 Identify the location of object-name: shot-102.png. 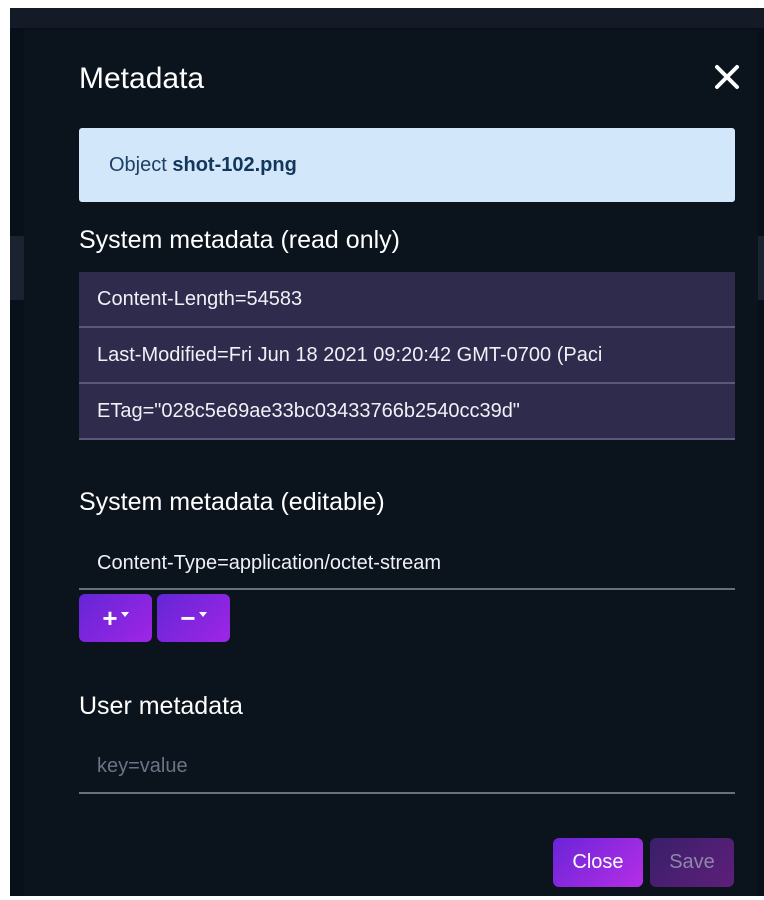
(234, 165).